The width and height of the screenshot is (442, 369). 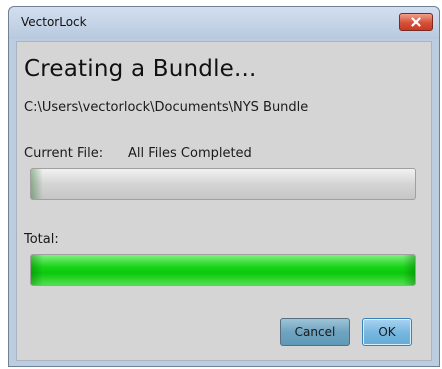 What do you see at coordinates (387, 332) in the screenshot?
I see `ok-button: OK` at bounding box center [387, 332].